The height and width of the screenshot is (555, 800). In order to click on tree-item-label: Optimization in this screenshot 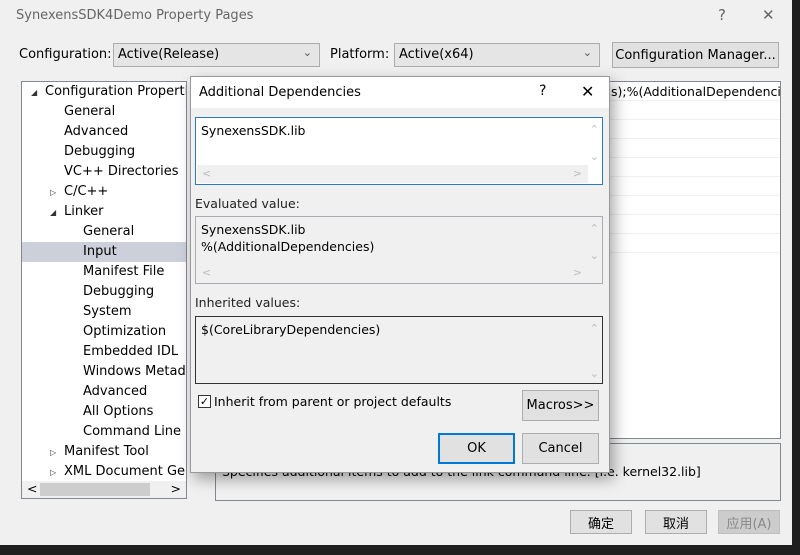, I will do `click(125, 331)`.